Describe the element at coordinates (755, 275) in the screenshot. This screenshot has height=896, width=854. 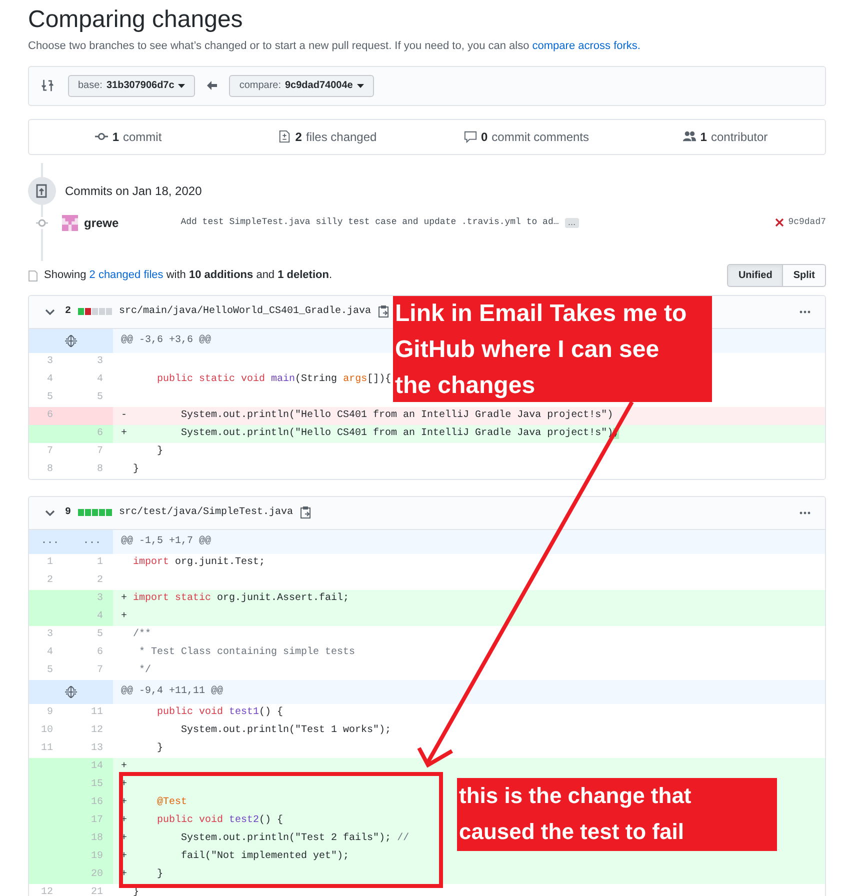
I see `view-toggle-button: Unified` at that location.